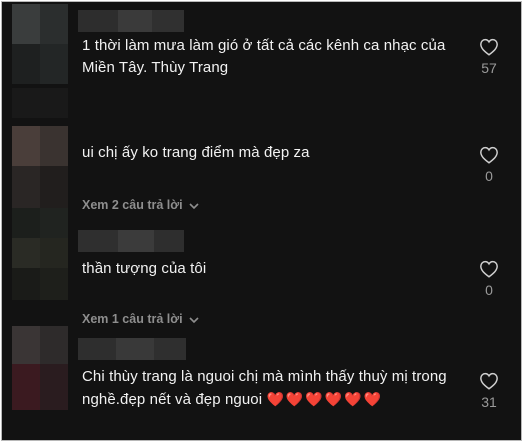 The width and height of the screenshot is (523, 442). I want to click on like-button: 31, so click(489, 391).